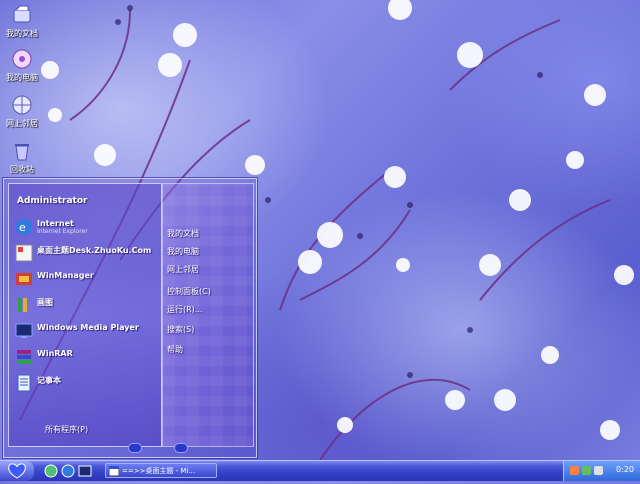 Image resolution: width=640 pixels, height=484 pixels. Describe the element at coordinates (24, 383) in the screenshot. I see `notepad-icon` at that location.